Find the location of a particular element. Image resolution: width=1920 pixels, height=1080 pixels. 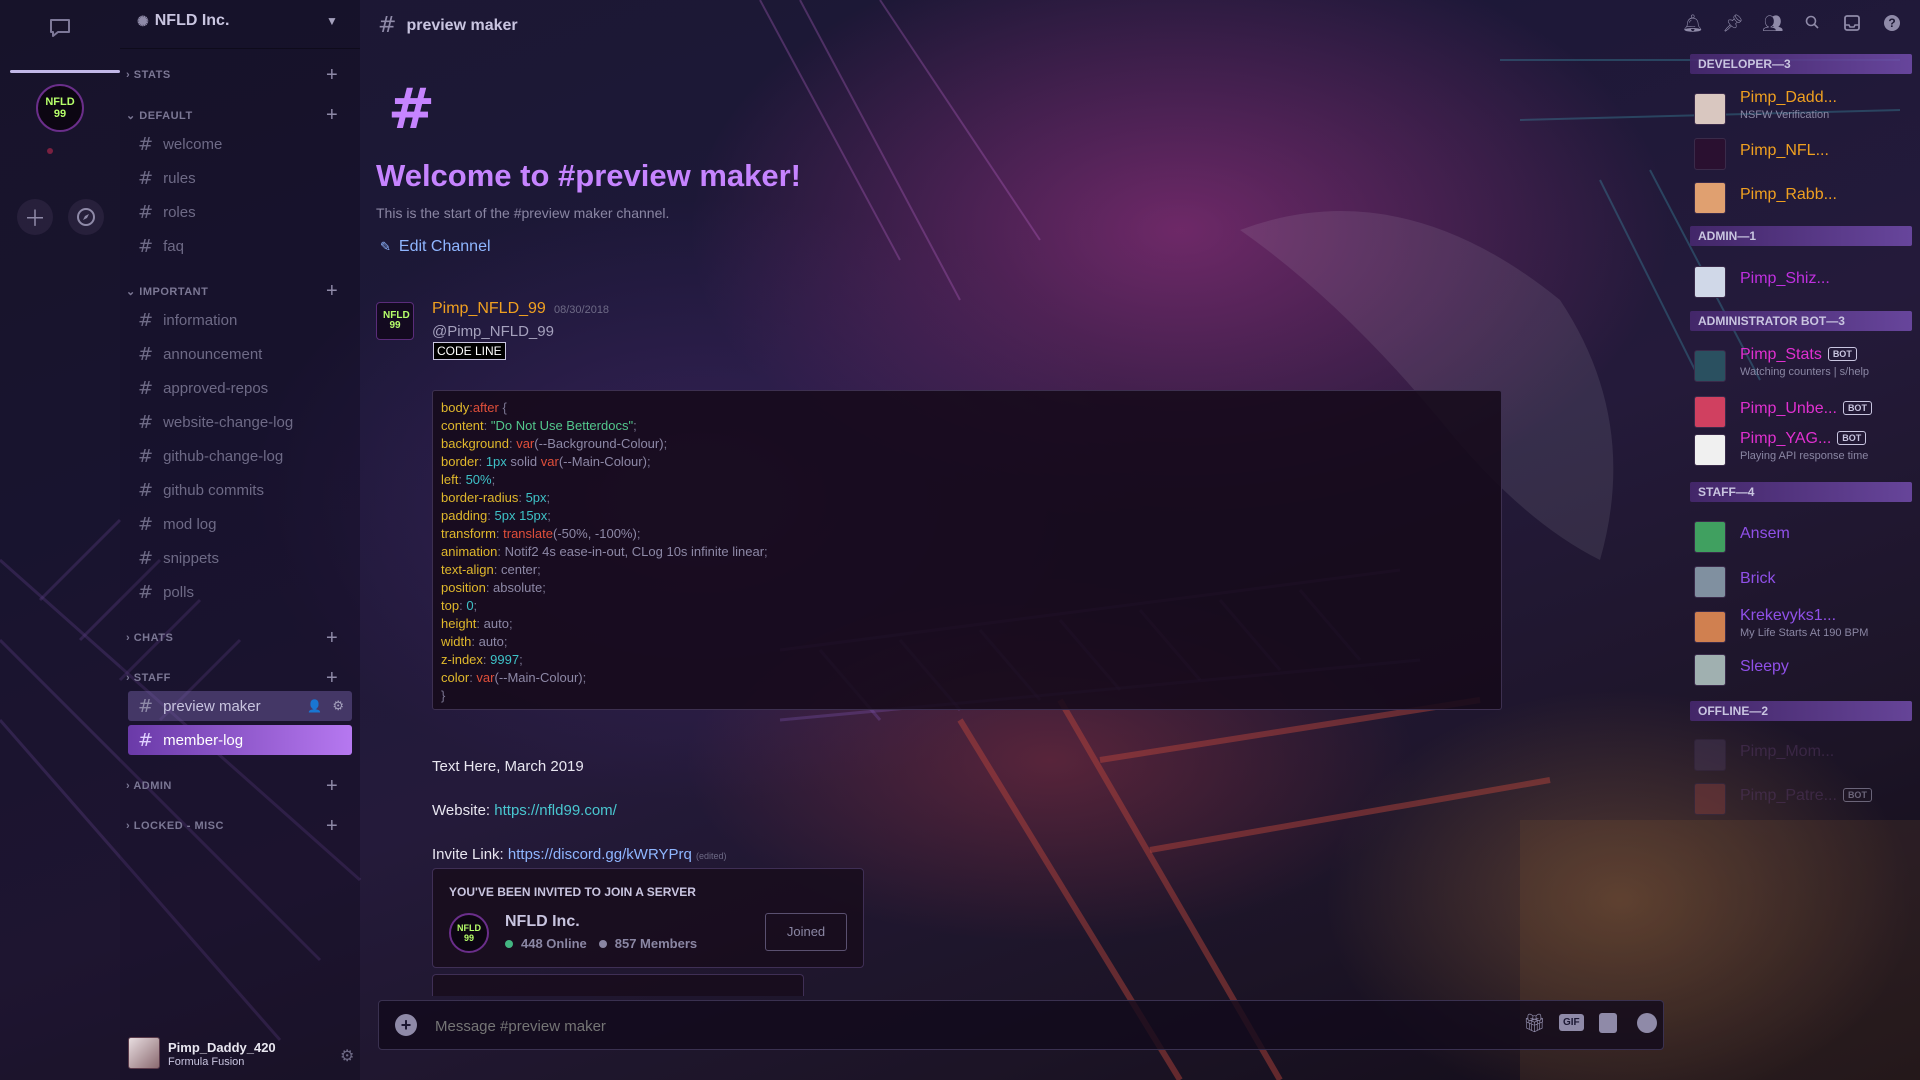

channel-preview-maker: # preview maker 👤 ⚙ is located at coordinates (240, 706).